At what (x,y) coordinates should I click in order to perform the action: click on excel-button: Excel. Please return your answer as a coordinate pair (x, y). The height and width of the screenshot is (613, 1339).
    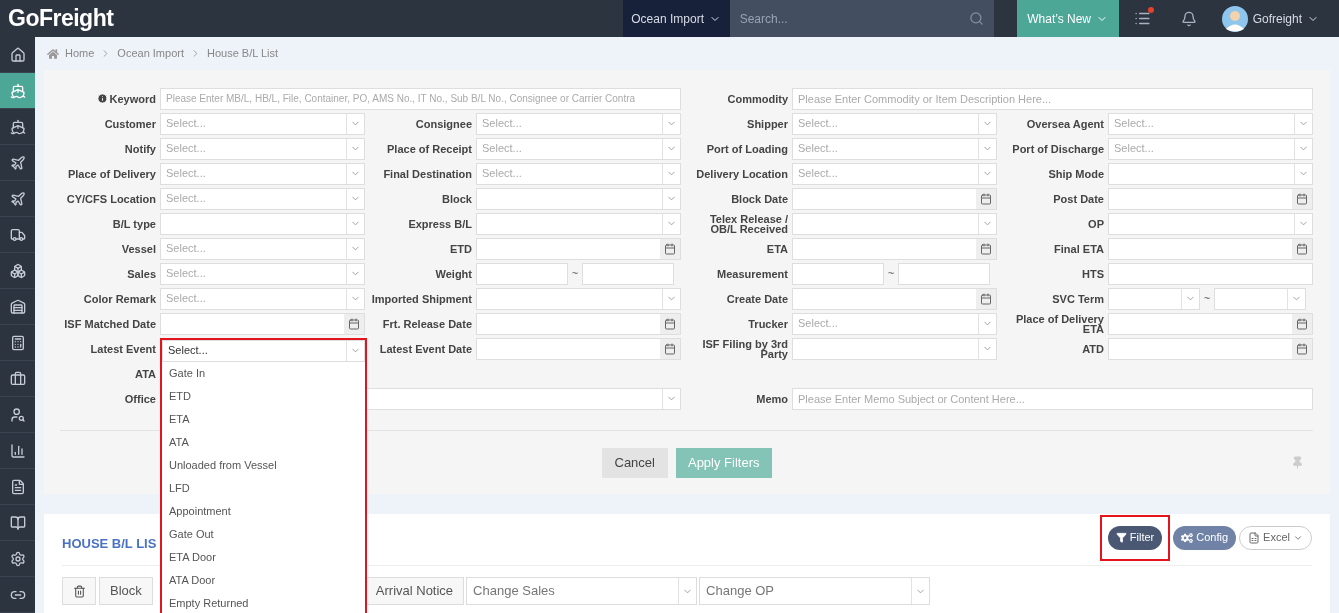
    Looking at the image, I should click on (1275, 537).